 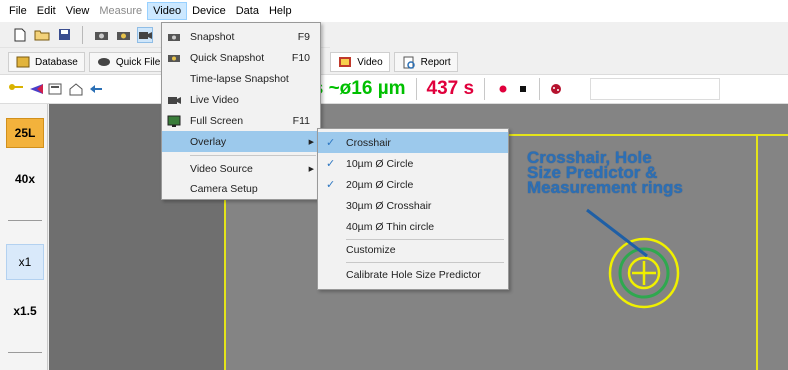 What do you see at coordinates (56, 62) in the screenshot?
I see `tab-database-label: Database` at bounding box center [56, 62].